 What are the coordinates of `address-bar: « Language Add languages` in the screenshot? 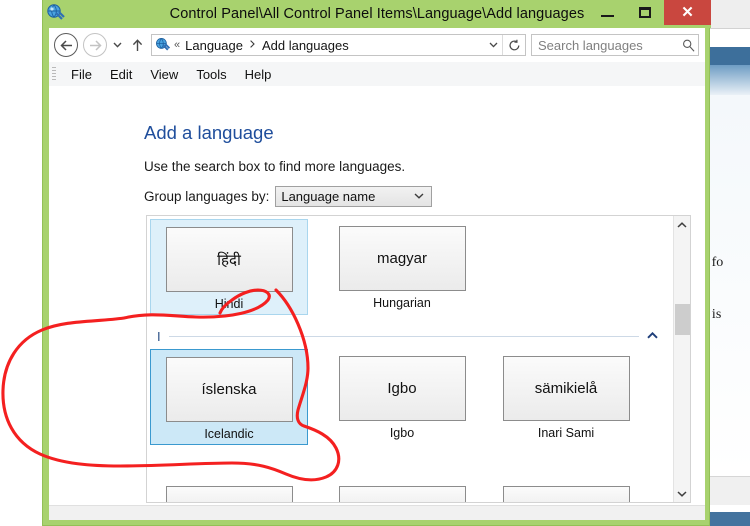 It's located at (338, 45).